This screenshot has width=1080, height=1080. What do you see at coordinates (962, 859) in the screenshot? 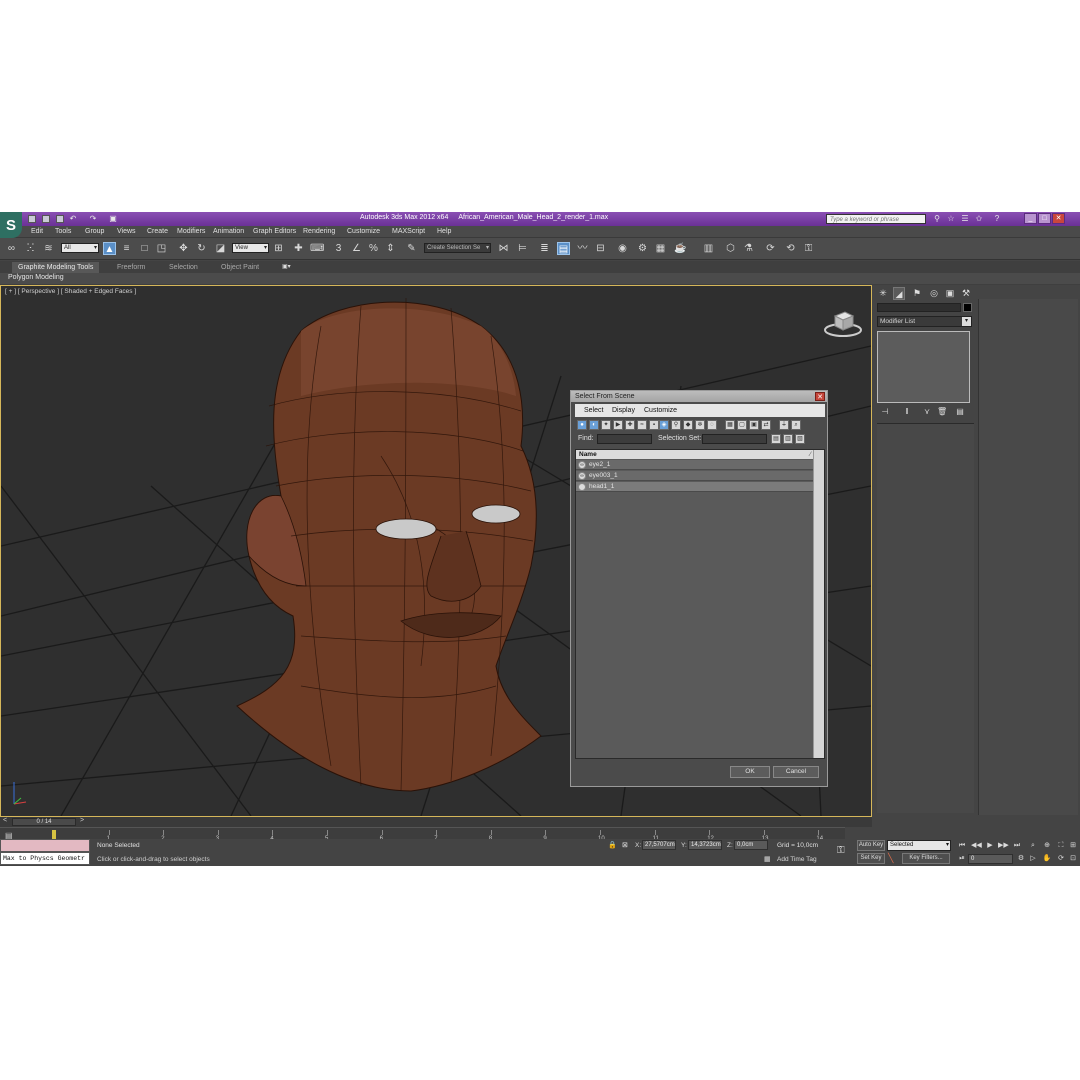
I see `key-mode-toggle-icon: ⏯` at bounding box center [962, 859].